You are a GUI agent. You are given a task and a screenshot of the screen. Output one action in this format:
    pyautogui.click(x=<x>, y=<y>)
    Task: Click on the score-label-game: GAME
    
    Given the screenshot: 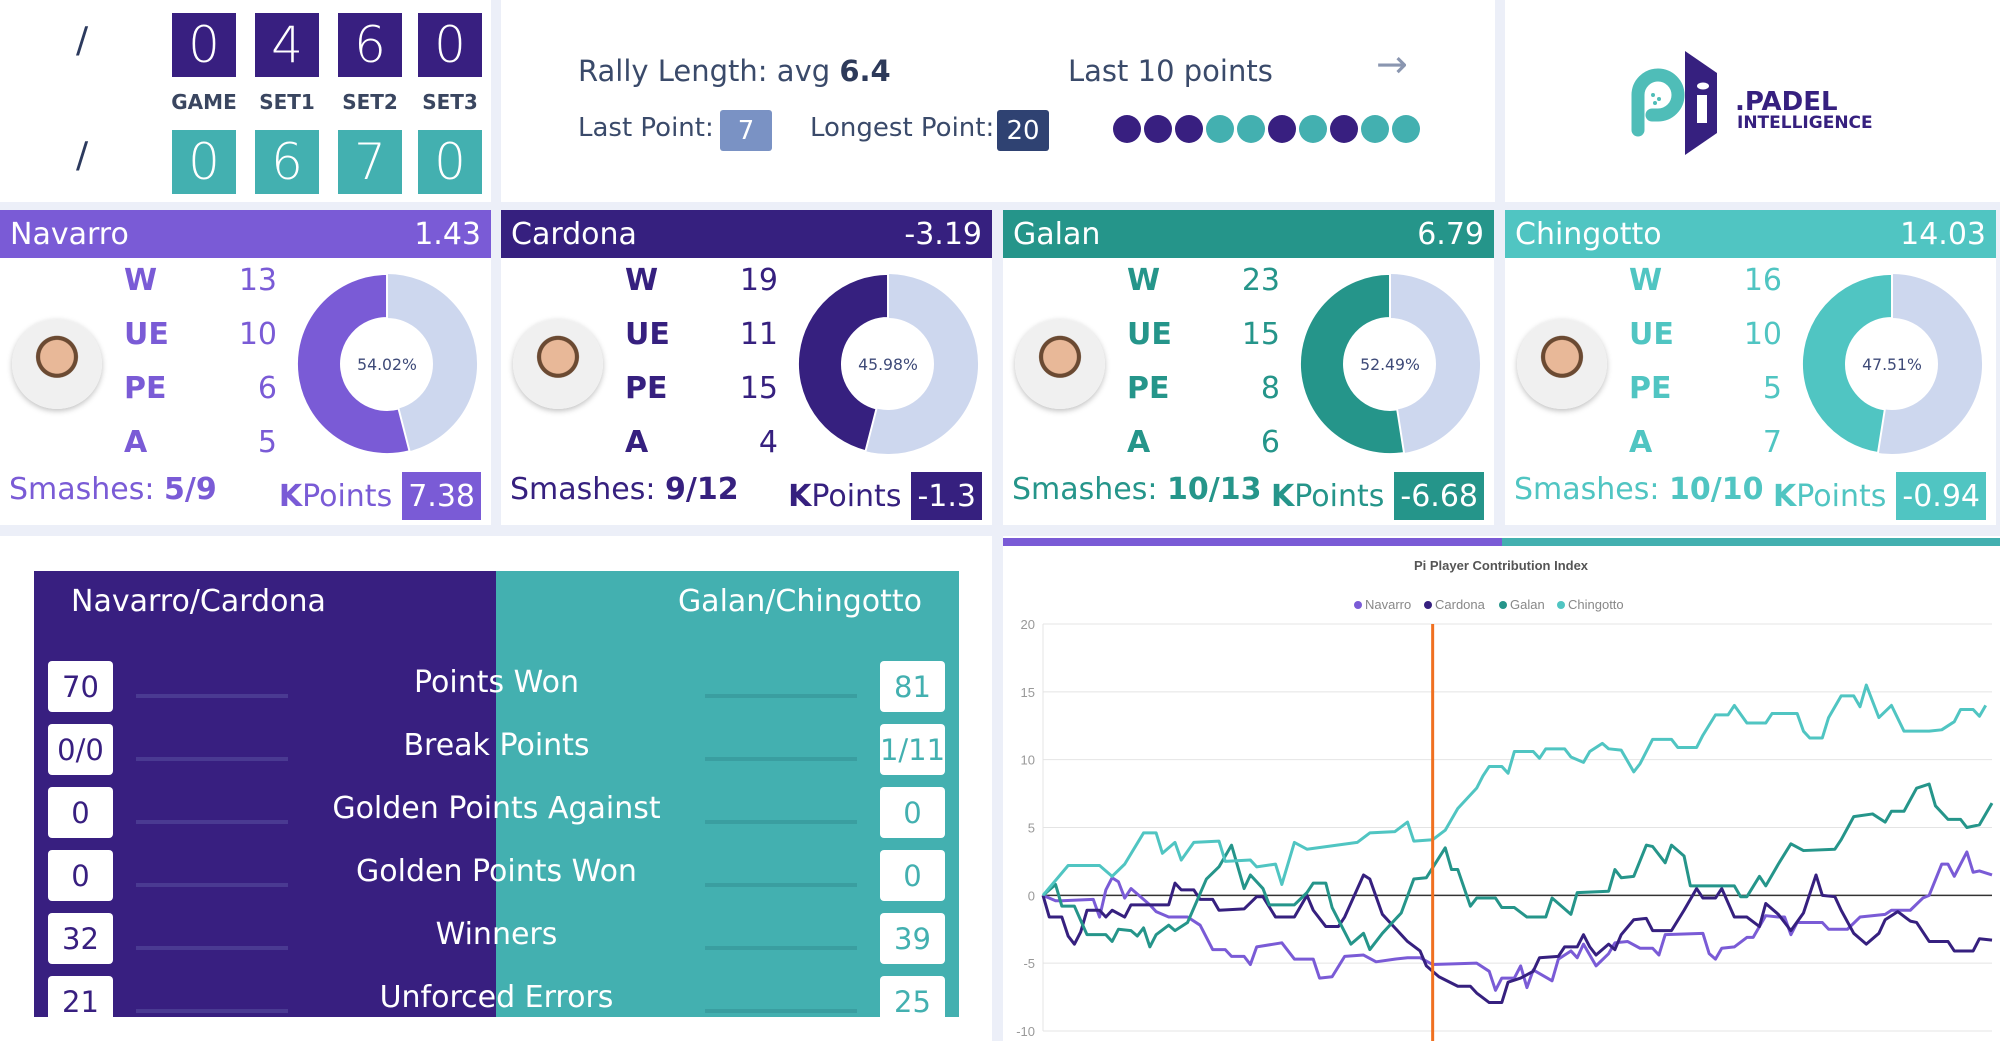 What is the action you would take?
    pyautogui.click(x=204, y=102)
    